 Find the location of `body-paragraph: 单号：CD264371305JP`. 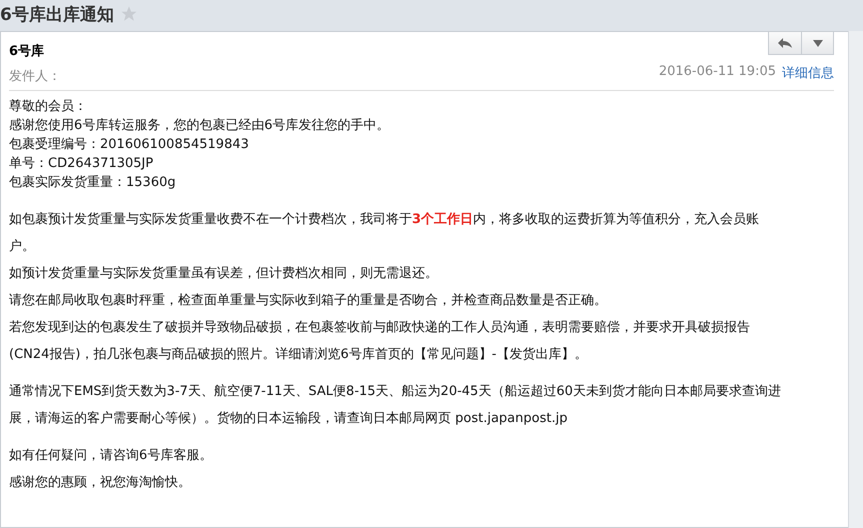

body-paragraph: 单号：CD264371305JP is located at coordinates (81, 164).